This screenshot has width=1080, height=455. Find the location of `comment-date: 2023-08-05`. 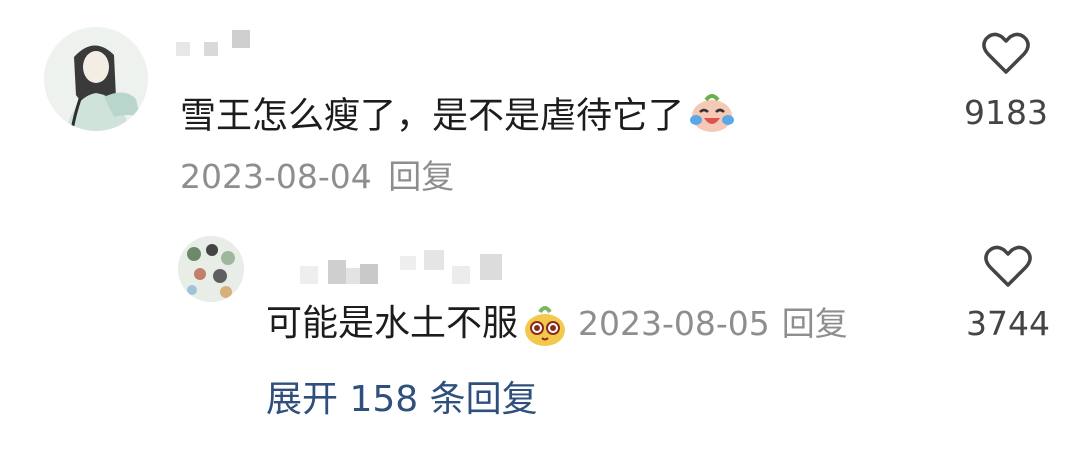

comment-date: 2023-08-05 is located at coordinates (674, 323).